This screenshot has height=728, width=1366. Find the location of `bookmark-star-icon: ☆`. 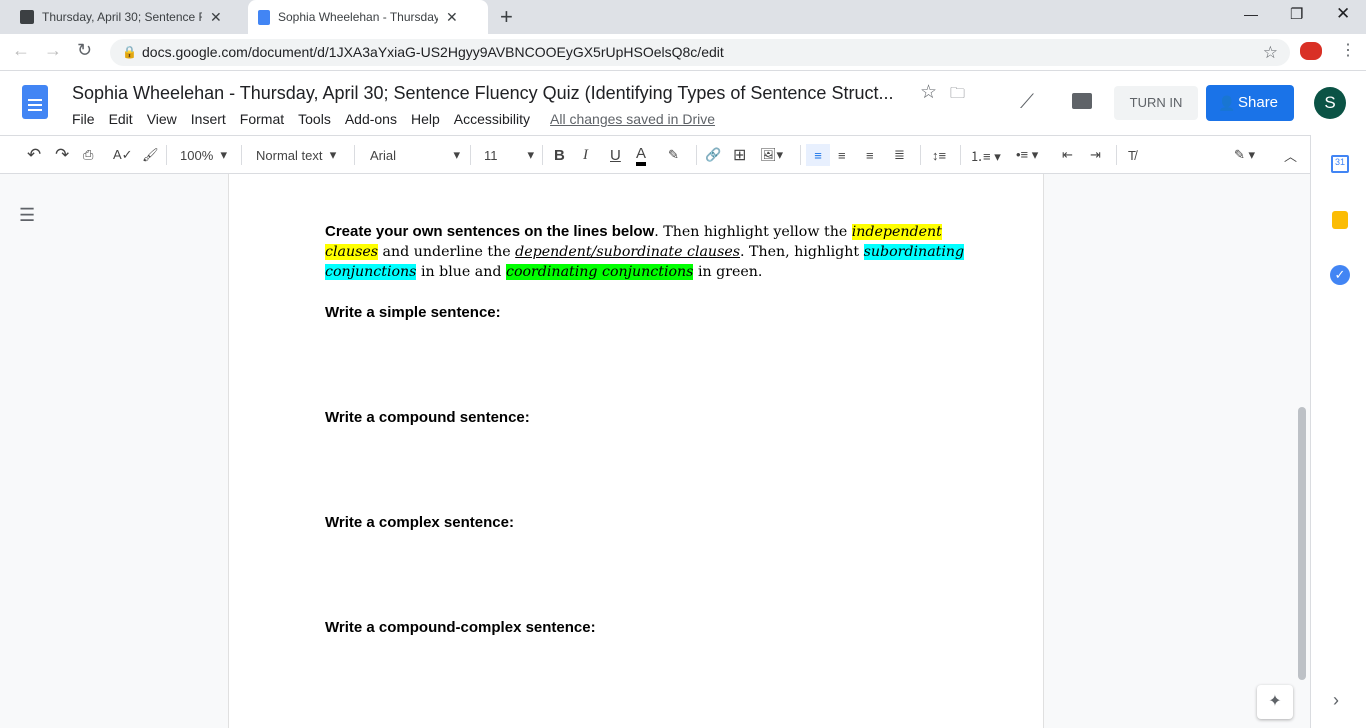

bookmark-star-icon: ☆ is located at coordinates (1270, 52).